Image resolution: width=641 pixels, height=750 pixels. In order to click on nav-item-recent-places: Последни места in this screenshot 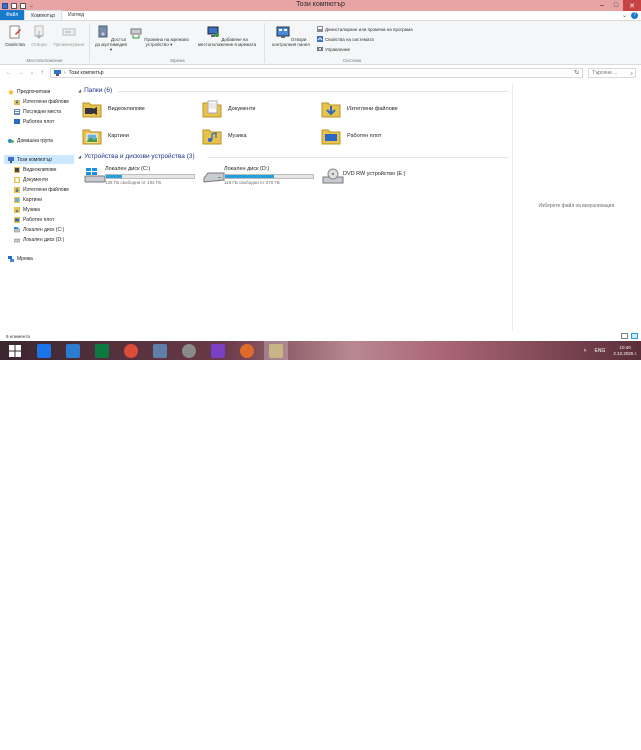, I will do `click(37, 111)`.